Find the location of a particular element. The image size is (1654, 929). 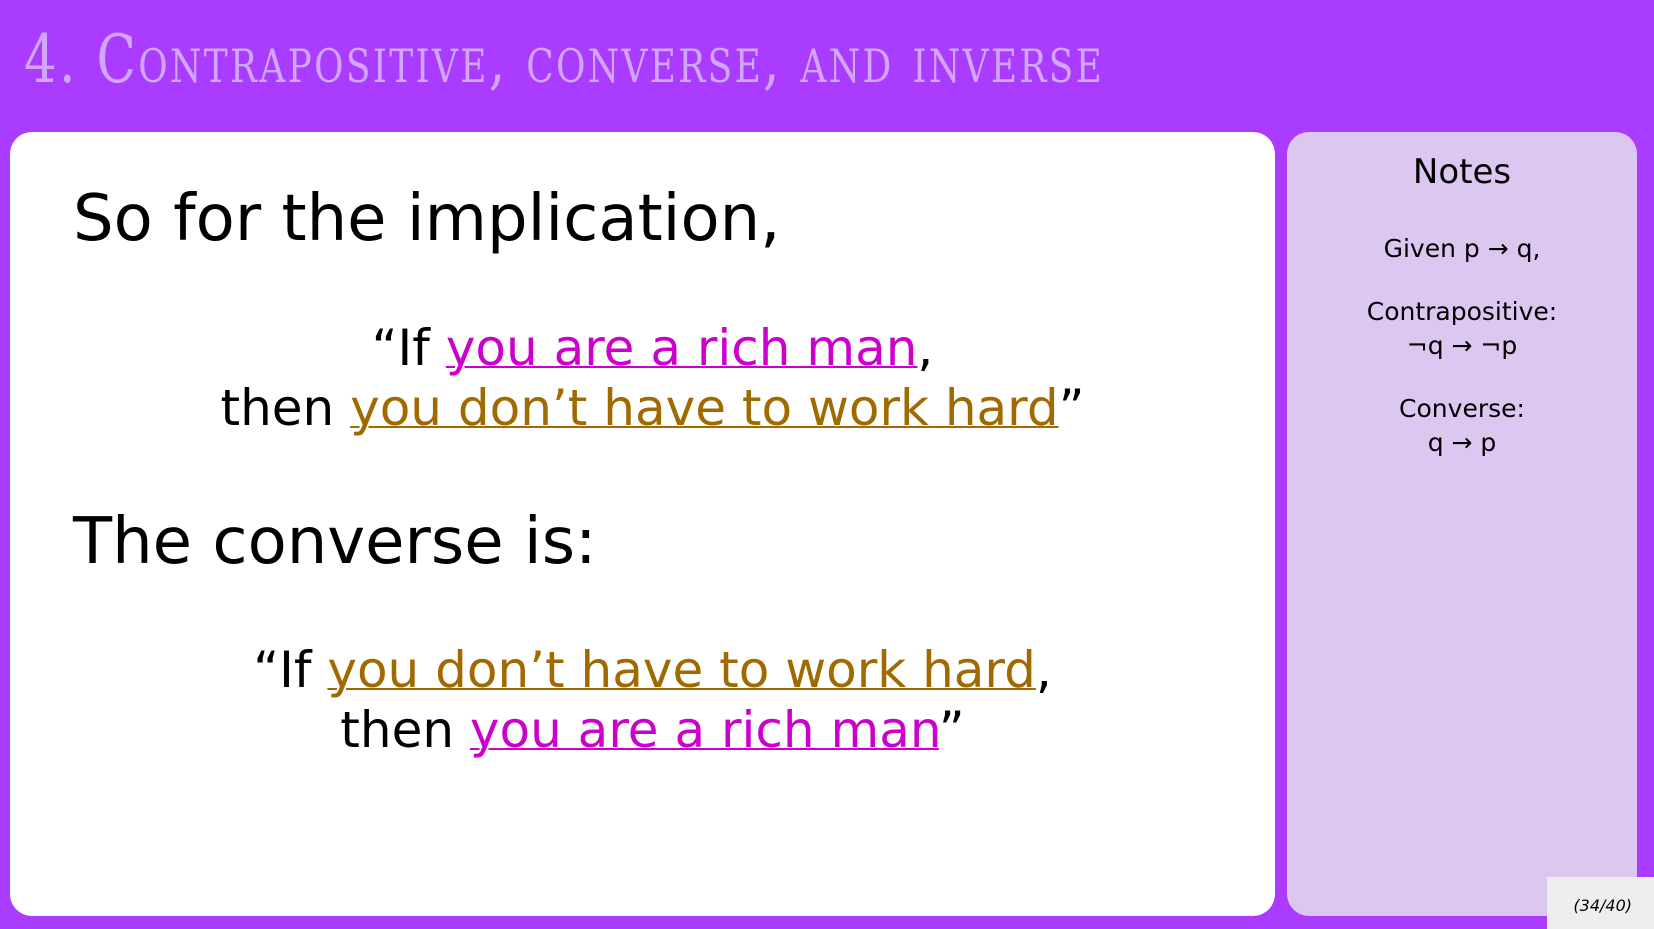

page-counter: (34/40) is located at coordinates (1600, 903).